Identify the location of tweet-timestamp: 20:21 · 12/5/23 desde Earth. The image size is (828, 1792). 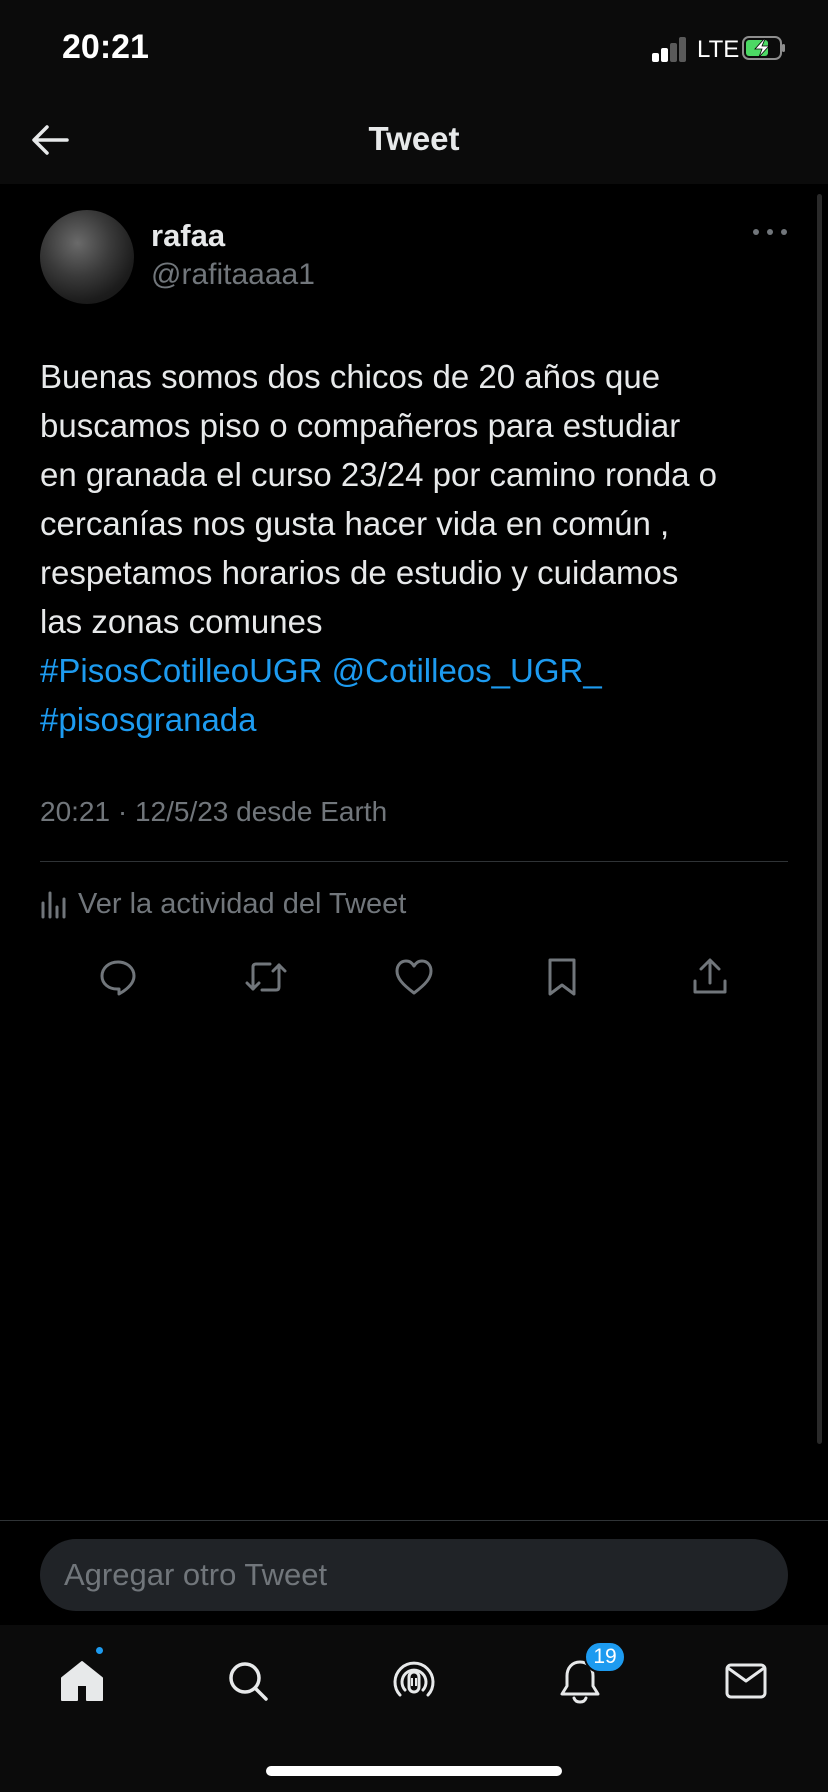
(214, 811).